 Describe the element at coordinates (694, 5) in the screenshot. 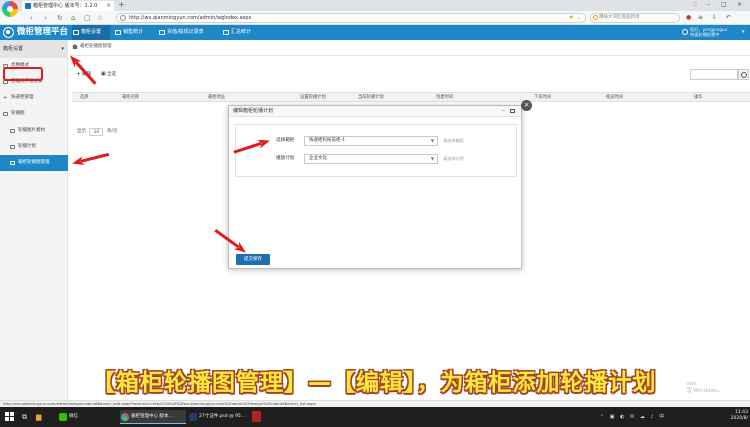

I see `shield-icon: ♡` at that location.